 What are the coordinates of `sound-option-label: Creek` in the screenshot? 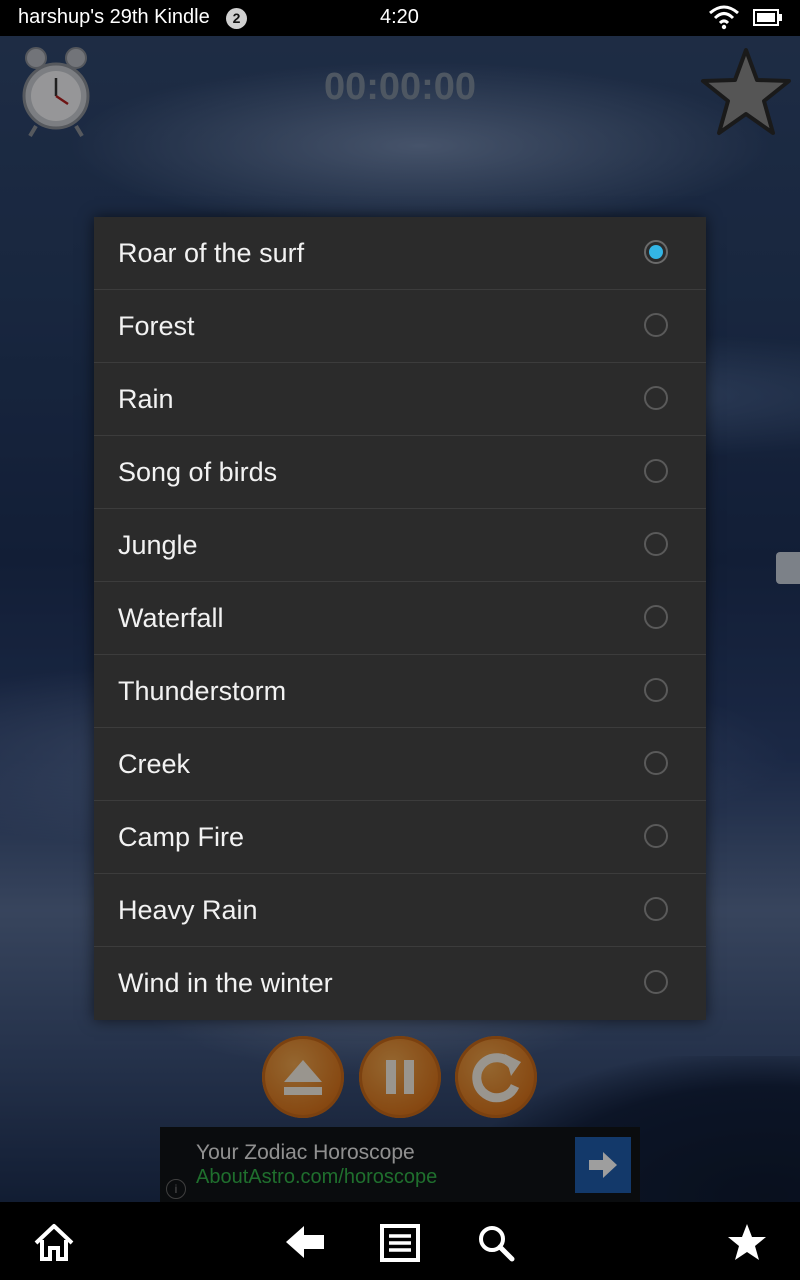 It's located at (154, 764).